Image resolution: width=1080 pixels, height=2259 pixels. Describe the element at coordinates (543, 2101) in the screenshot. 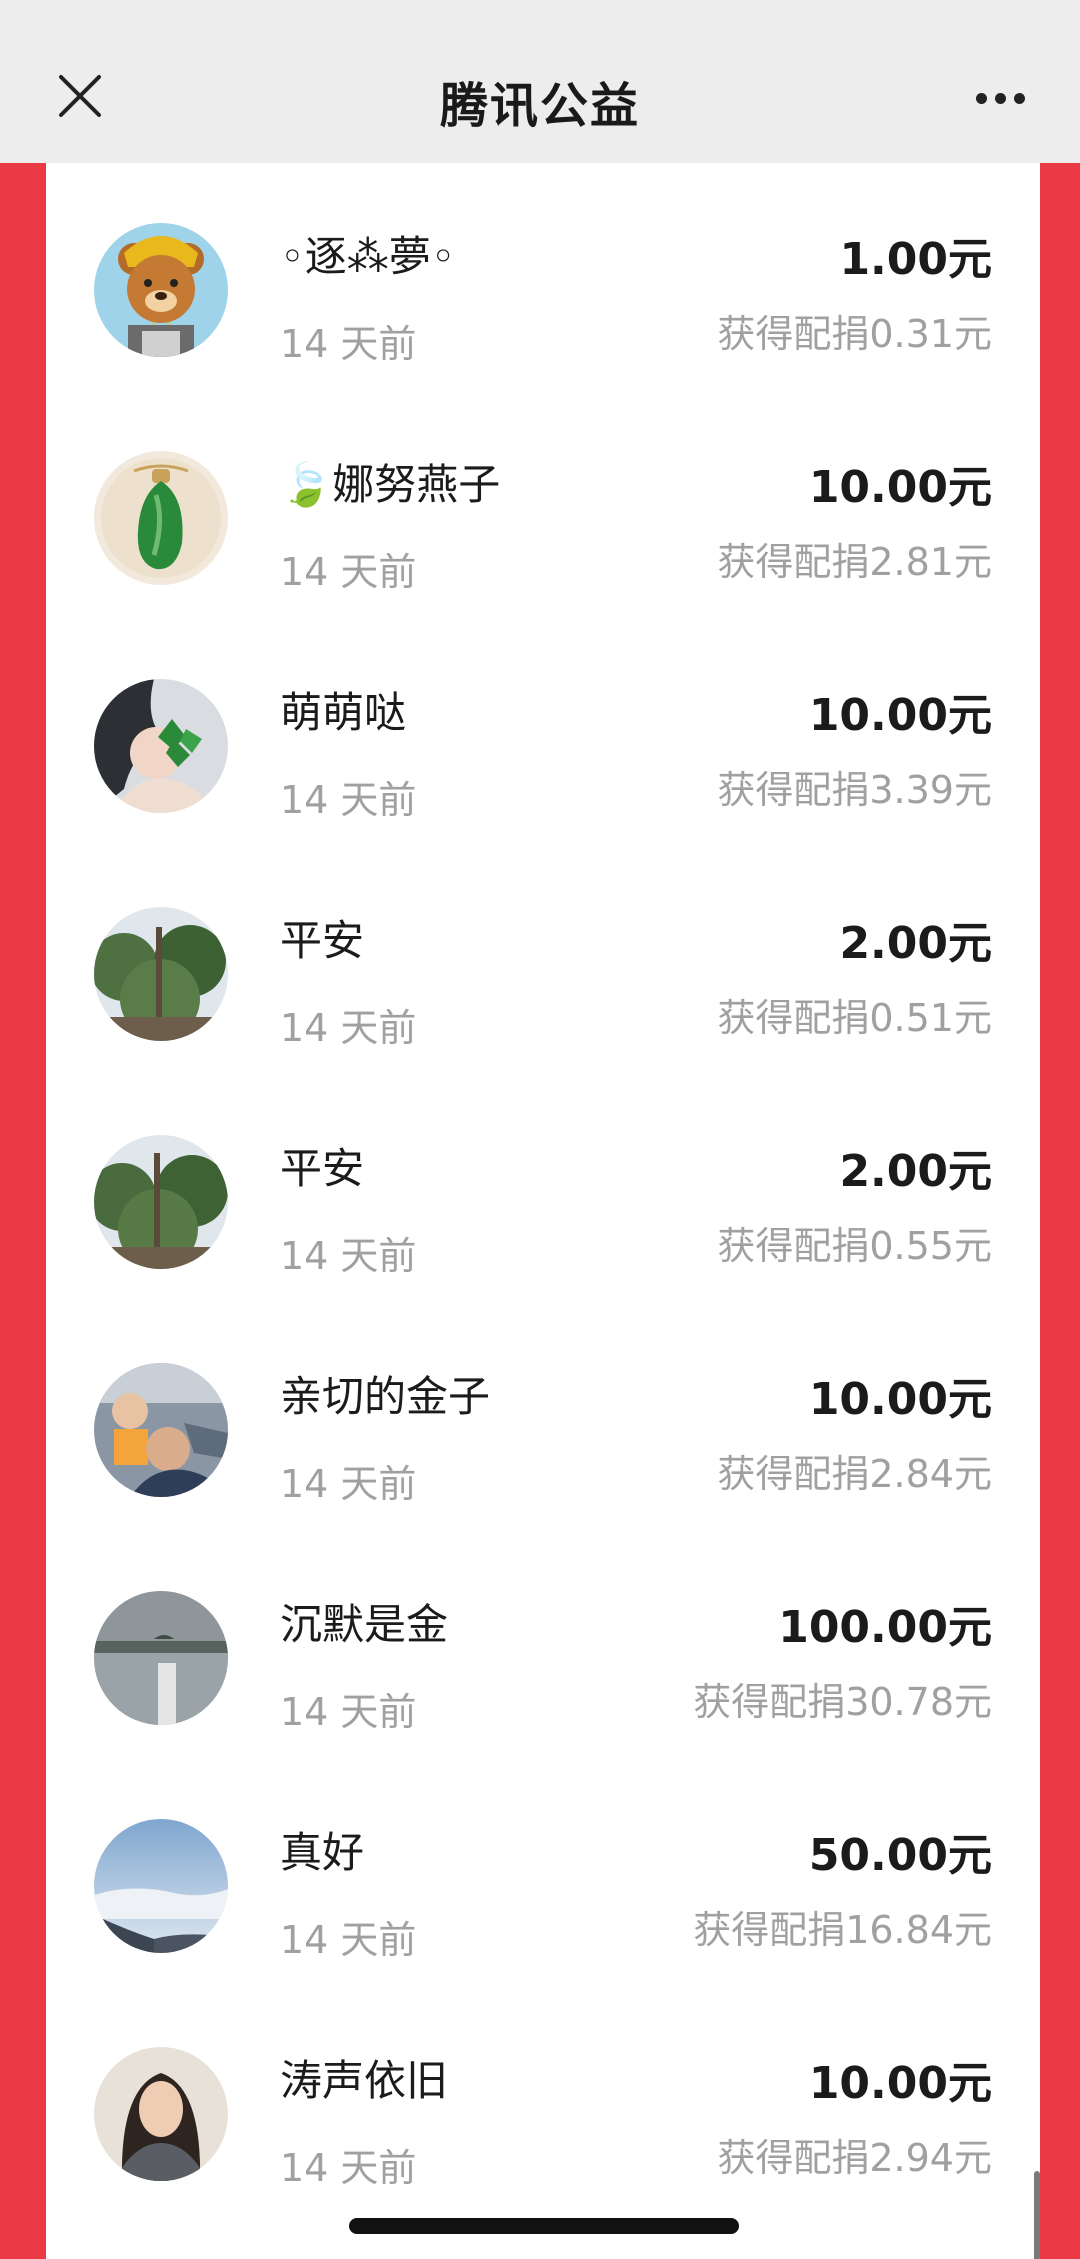

I see `list-item: 涛声依旧 14 天前 10.00元 获得配捐2.94元` at that location.